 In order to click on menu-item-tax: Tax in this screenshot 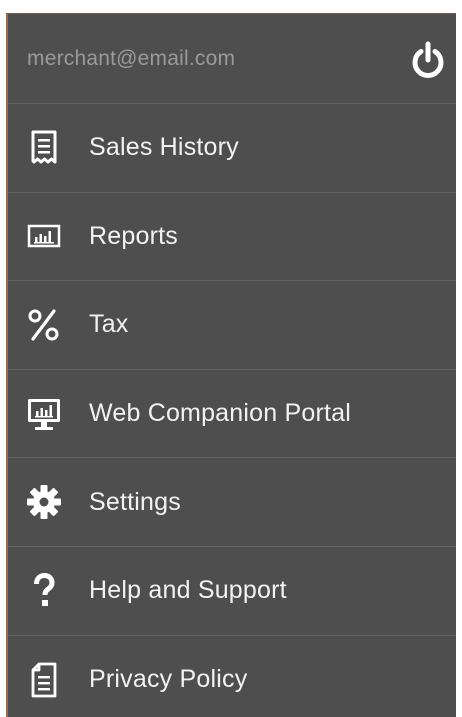, I will do `click(232, 325)`.